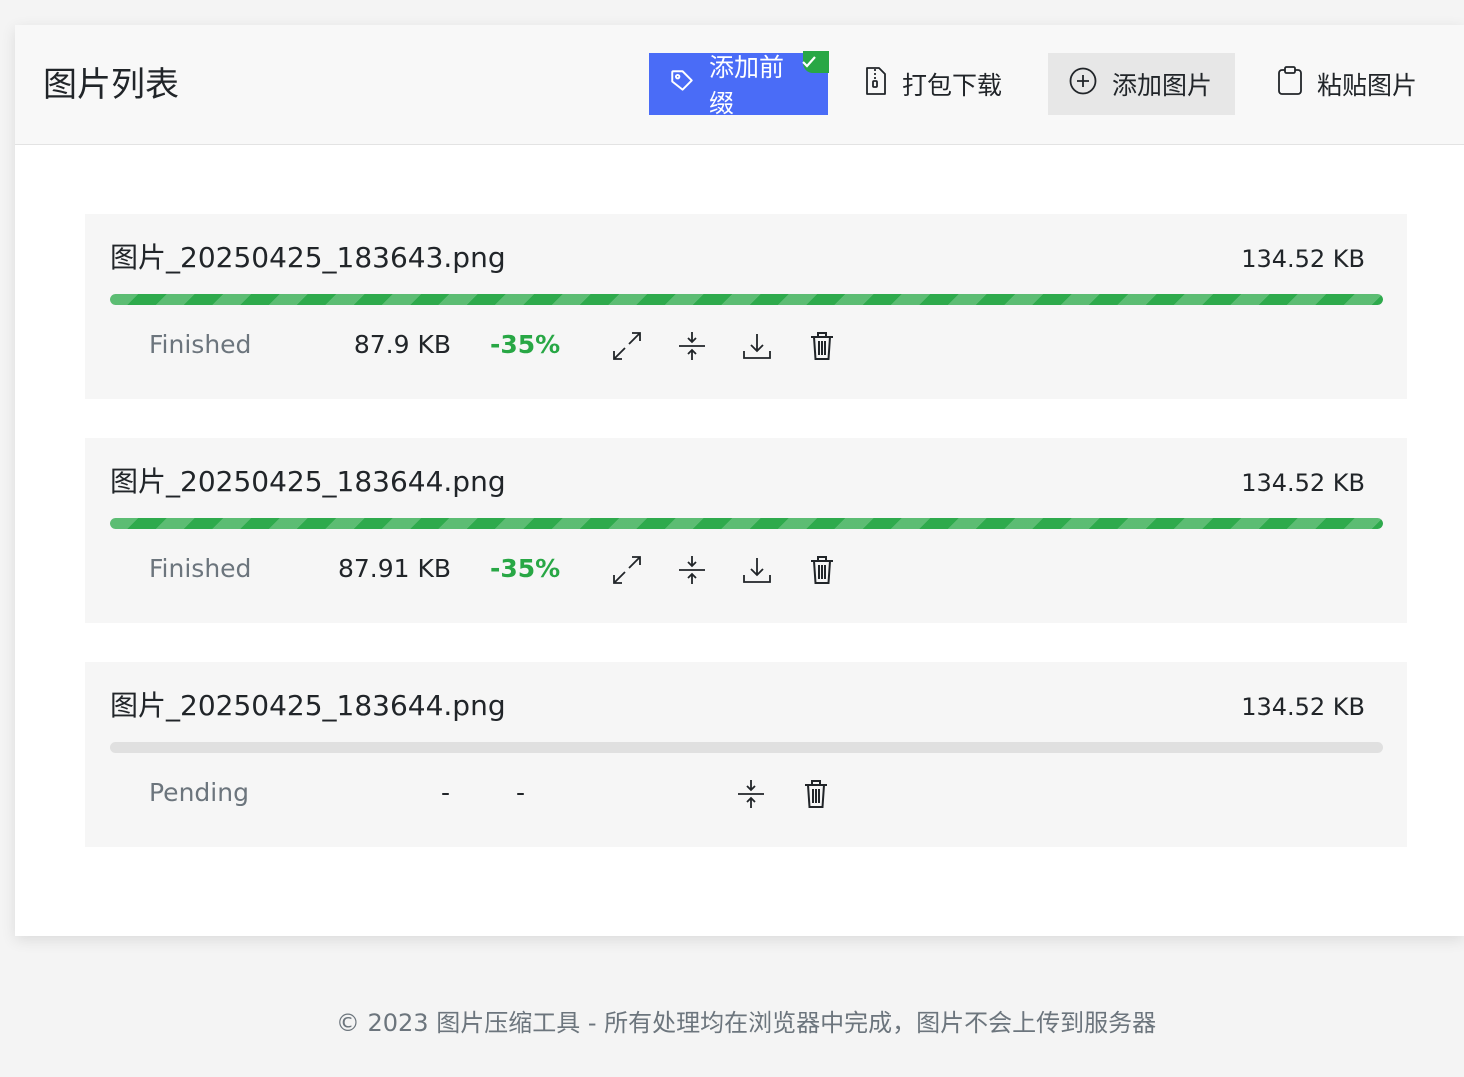 Image resolution: width=1464 pixels, height=1077 pixels. Describe the element at coordinates (1297, 84) in the screenshot. I see `clipboard-icon` at that location.